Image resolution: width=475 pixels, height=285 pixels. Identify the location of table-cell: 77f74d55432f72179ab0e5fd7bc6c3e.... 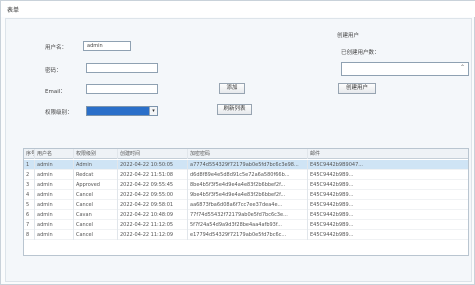
(248, 215).